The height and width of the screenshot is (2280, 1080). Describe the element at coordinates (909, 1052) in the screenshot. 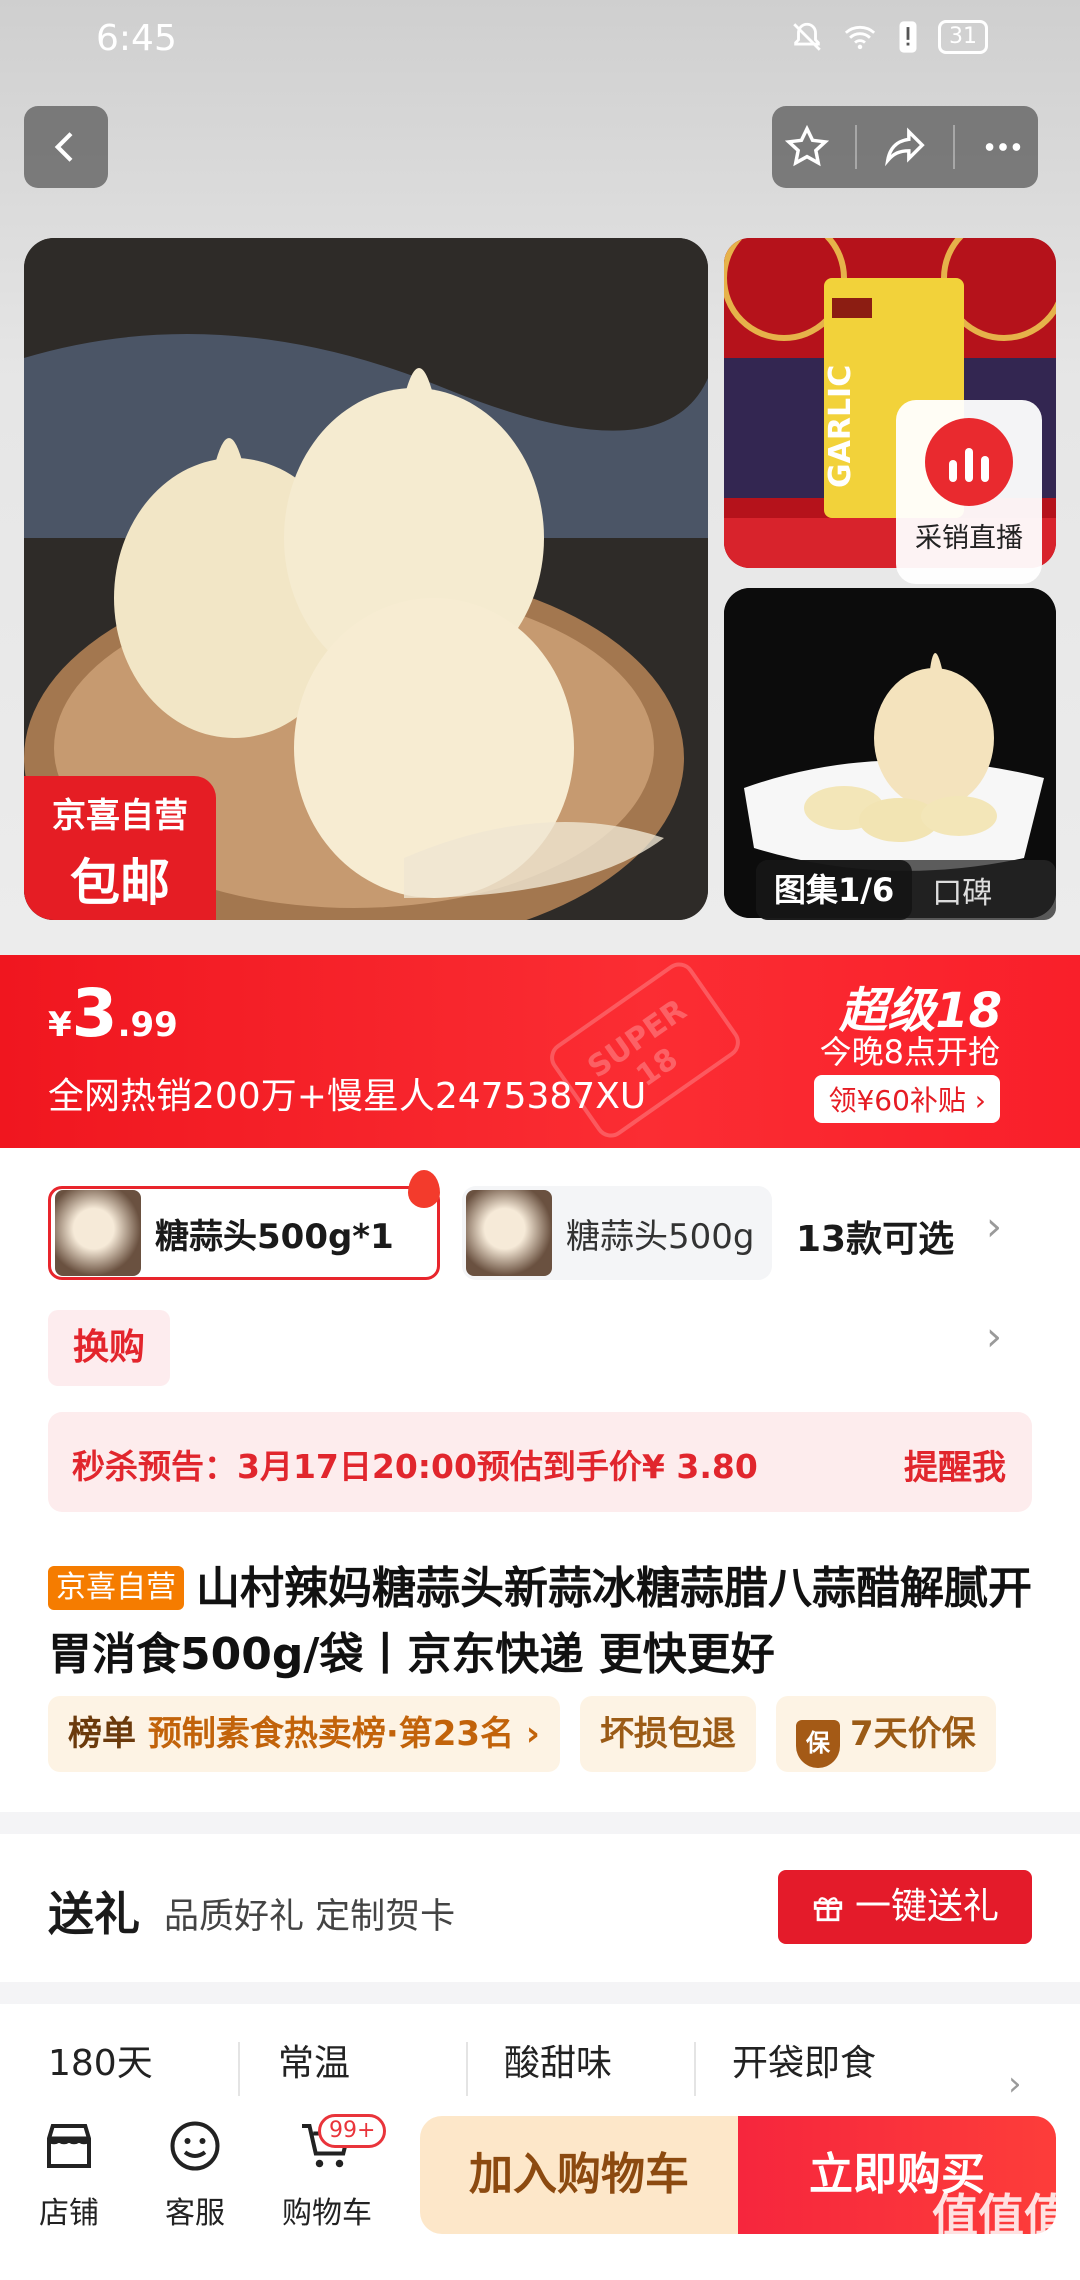

I see `event-time: 今晚8点开抢` at that location.